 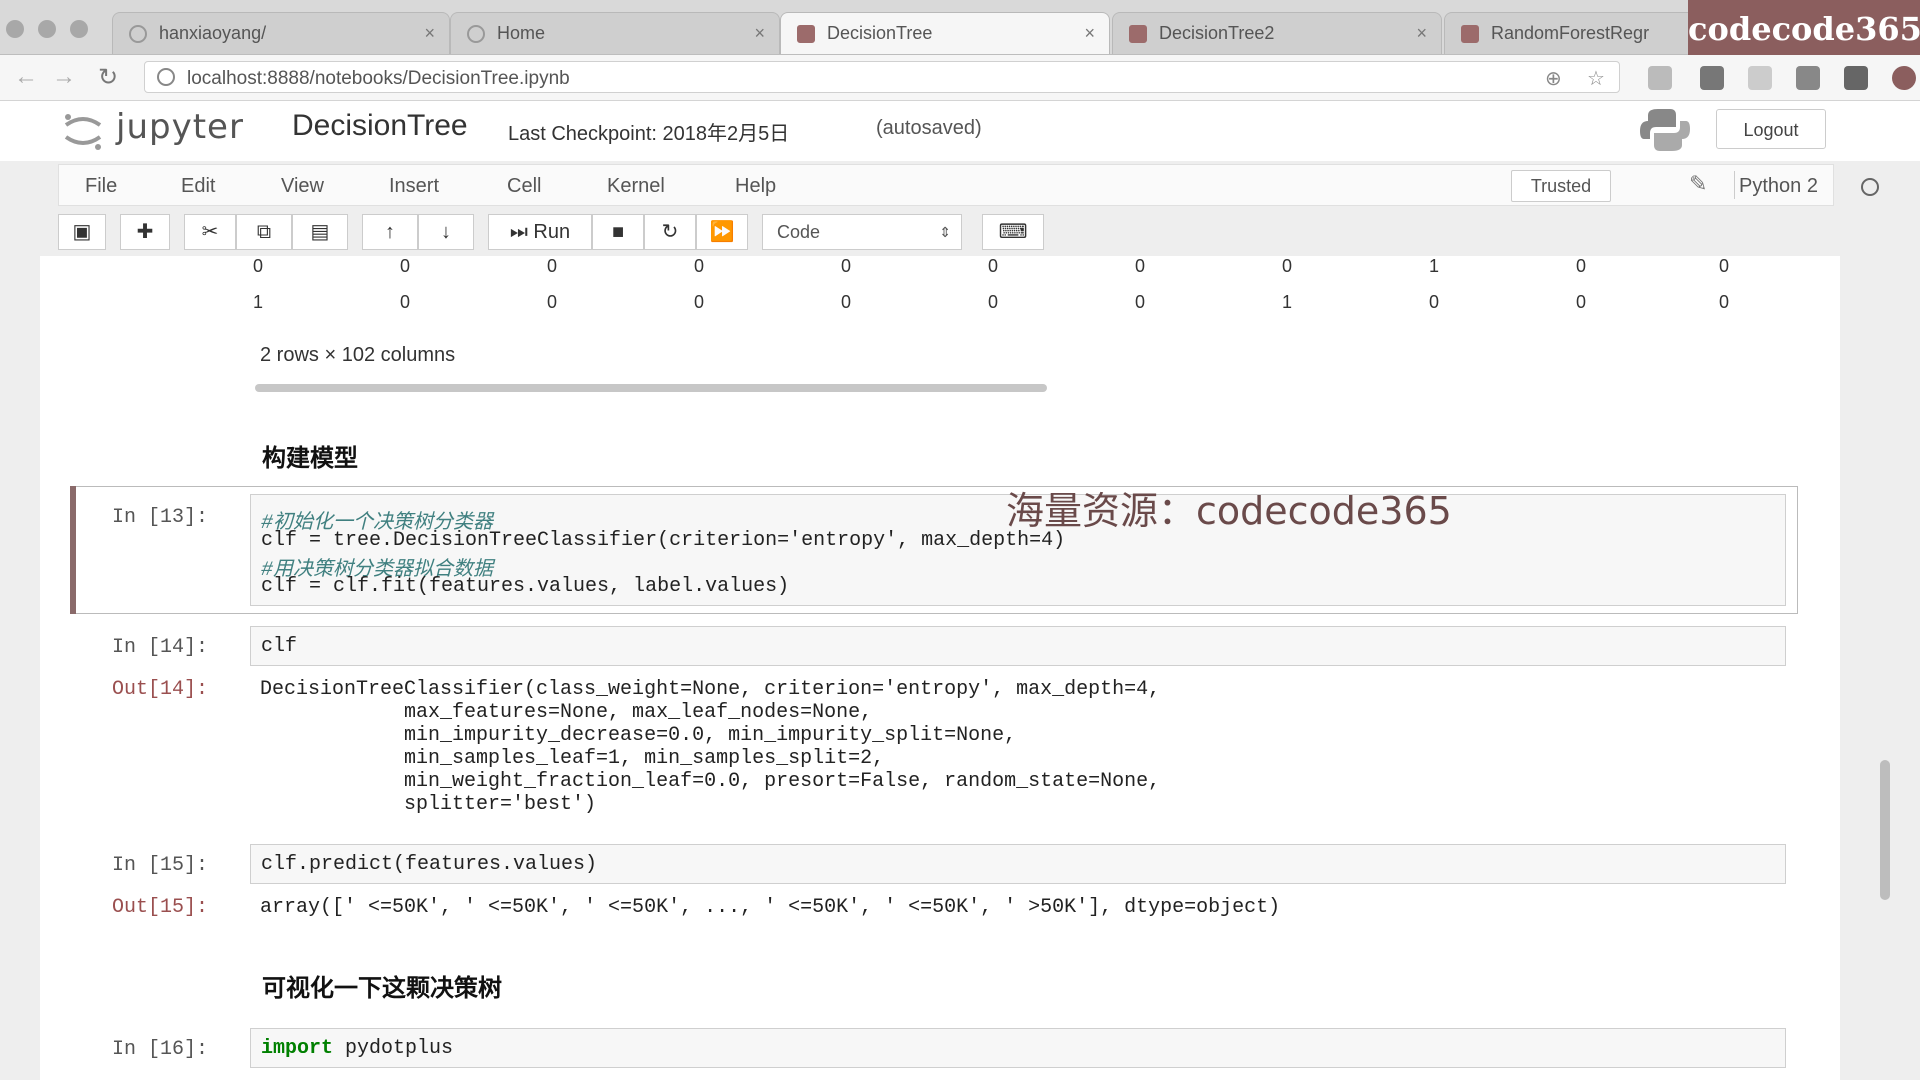 I want to click on output-line: max_features=None, max_leaf_nodes=None,, so click(x=566, y=712).